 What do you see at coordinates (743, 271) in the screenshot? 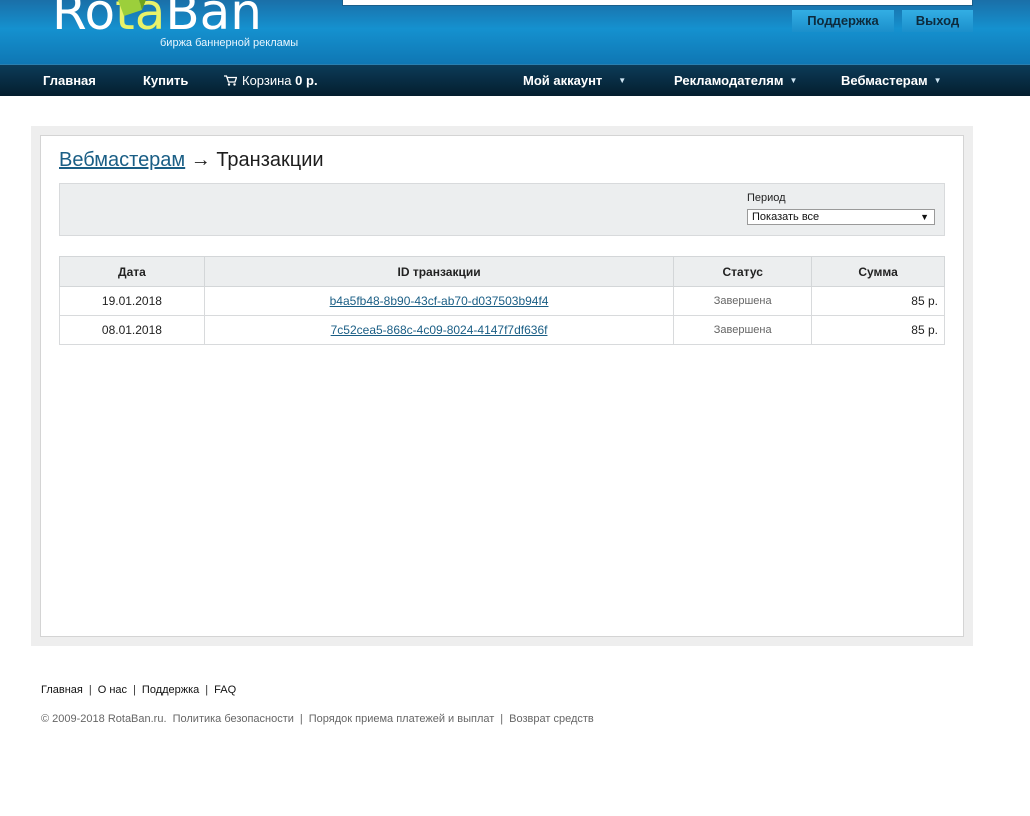
I see `column-header-status: Статус` at bounding box center [743, 271].